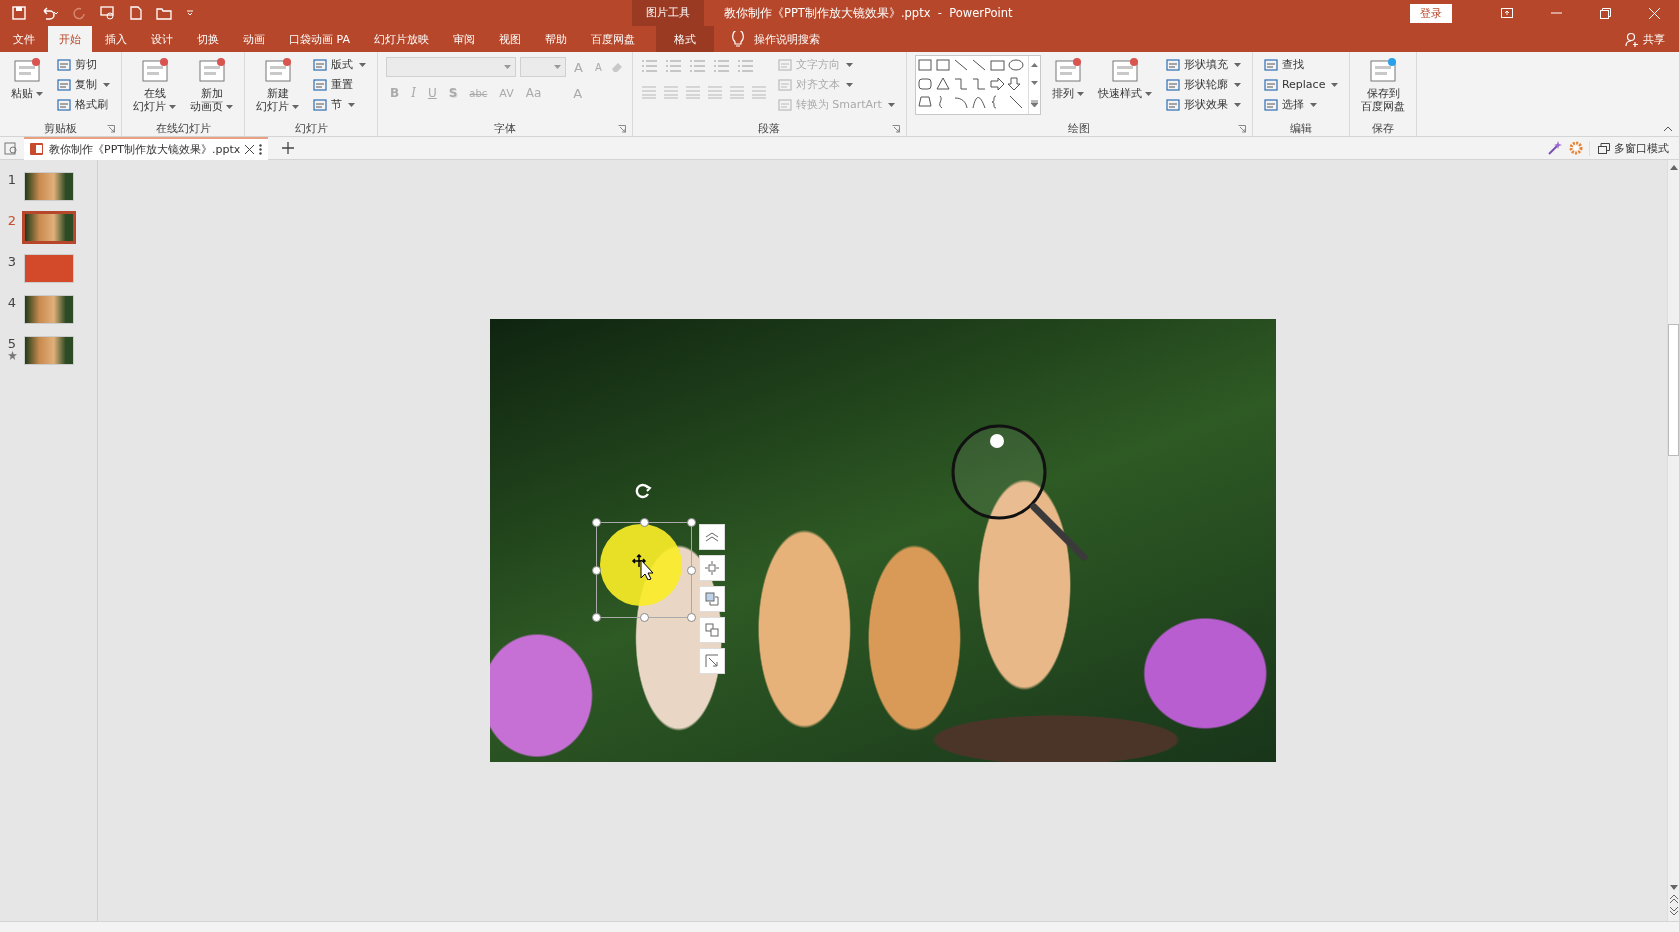 This screenshot has width=1679, height=932. What do you see at coordinates (1555, 148) in the screenshot?
I see `magic-wand-icon` at bounding box center [1555, 148].